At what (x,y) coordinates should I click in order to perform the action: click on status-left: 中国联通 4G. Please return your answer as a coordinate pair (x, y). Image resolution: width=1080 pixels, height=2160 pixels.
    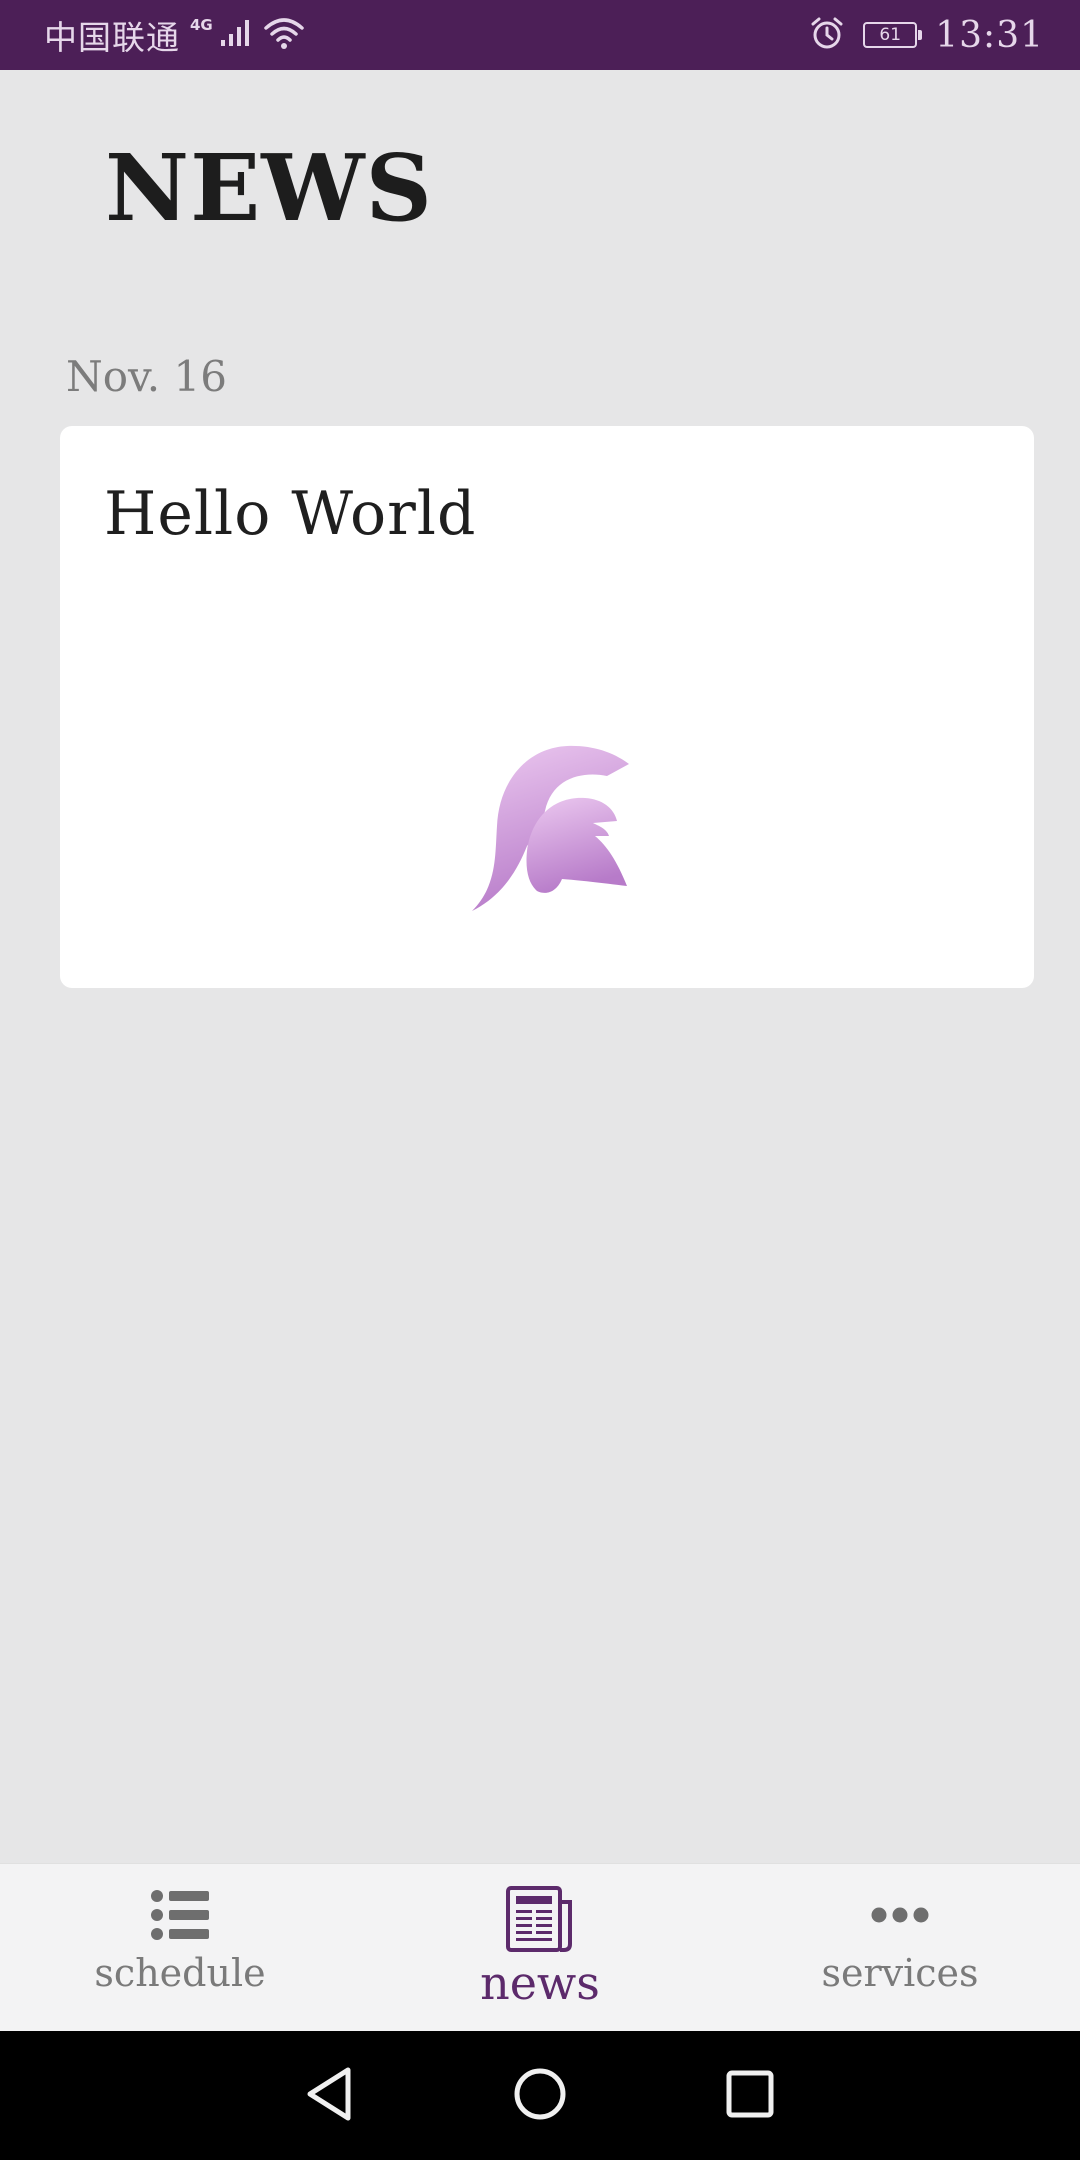
    Looking at the image, I should click on (174, 35).